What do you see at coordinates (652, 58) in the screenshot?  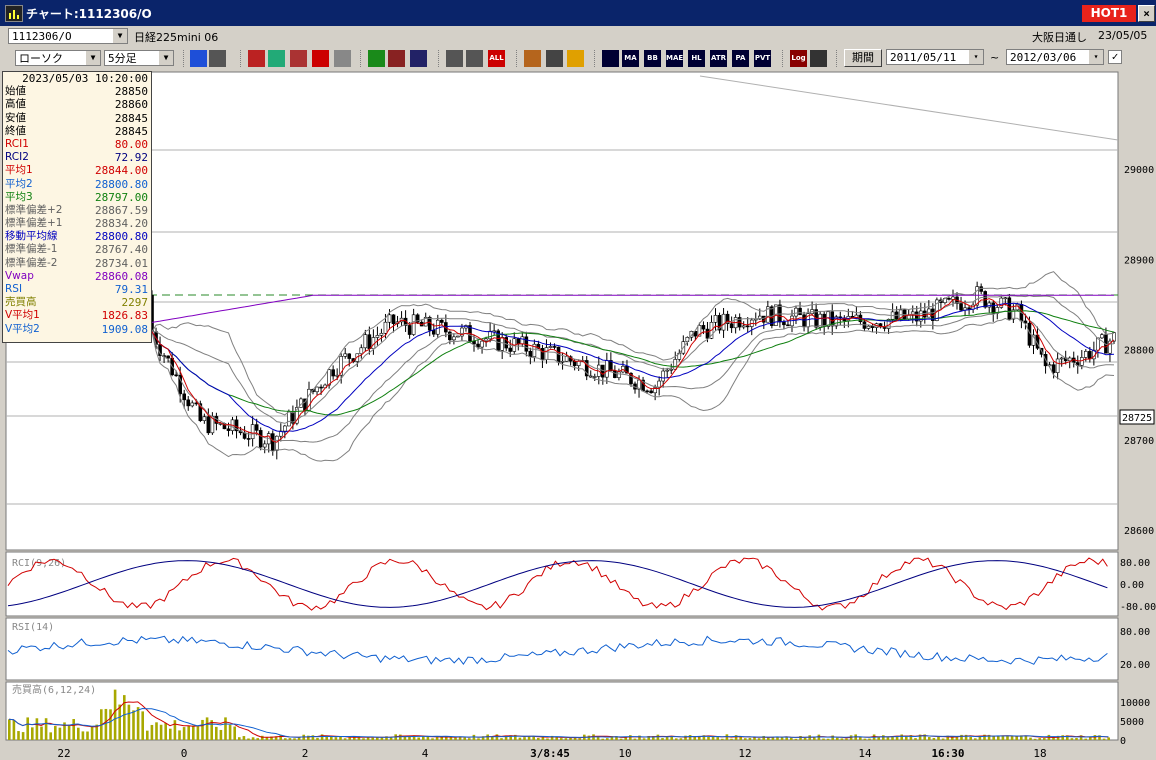 I see `bb-icon: BB` at bounding box center [652, 58].